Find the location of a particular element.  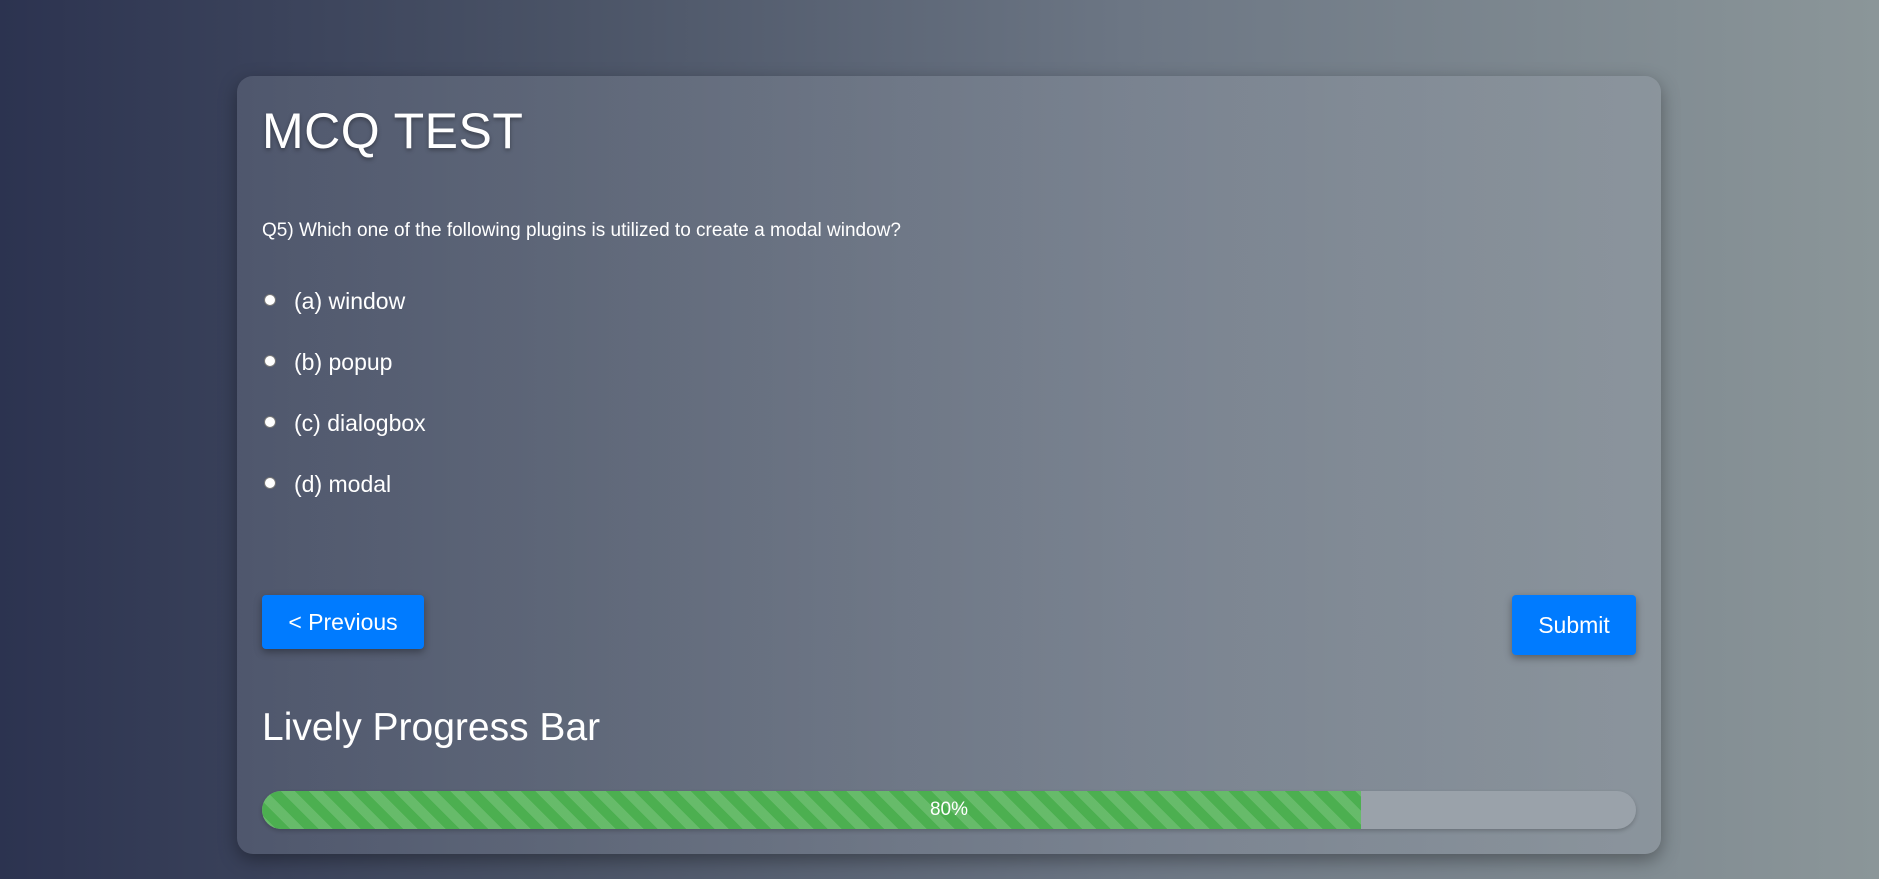

option-d: (d) modal is located at coordinates (344, 484).